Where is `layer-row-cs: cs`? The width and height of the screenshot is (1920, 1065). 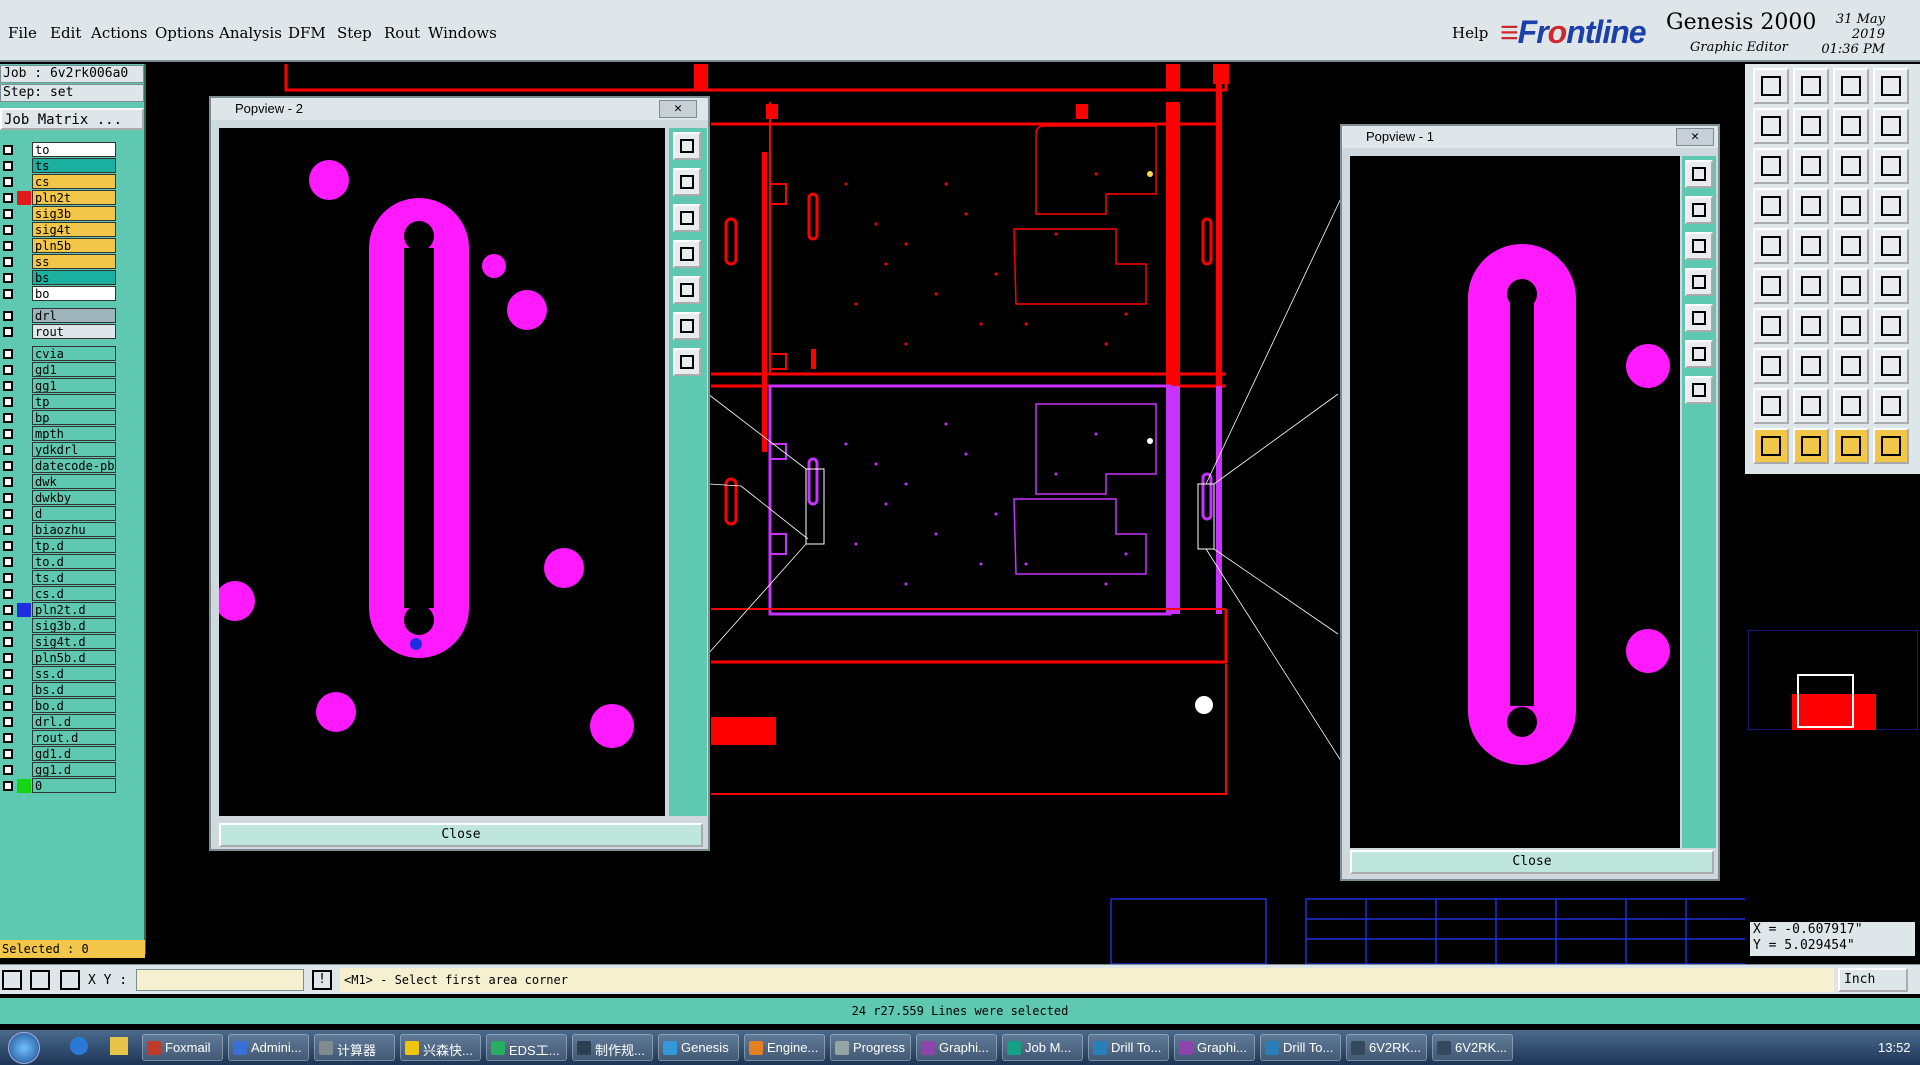
layer-row-cs: cs is located at coordinates (59, 182).